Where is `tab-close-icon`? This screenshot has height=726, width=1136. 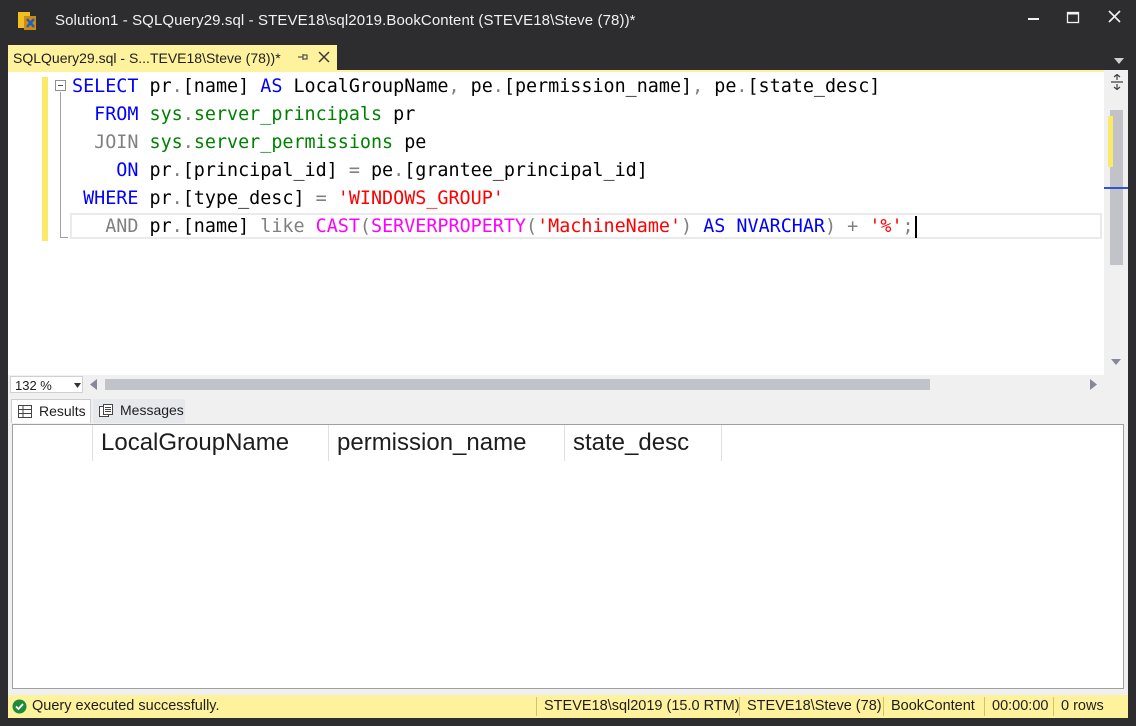
tab-close-icon is located at coordinates (324, 57).